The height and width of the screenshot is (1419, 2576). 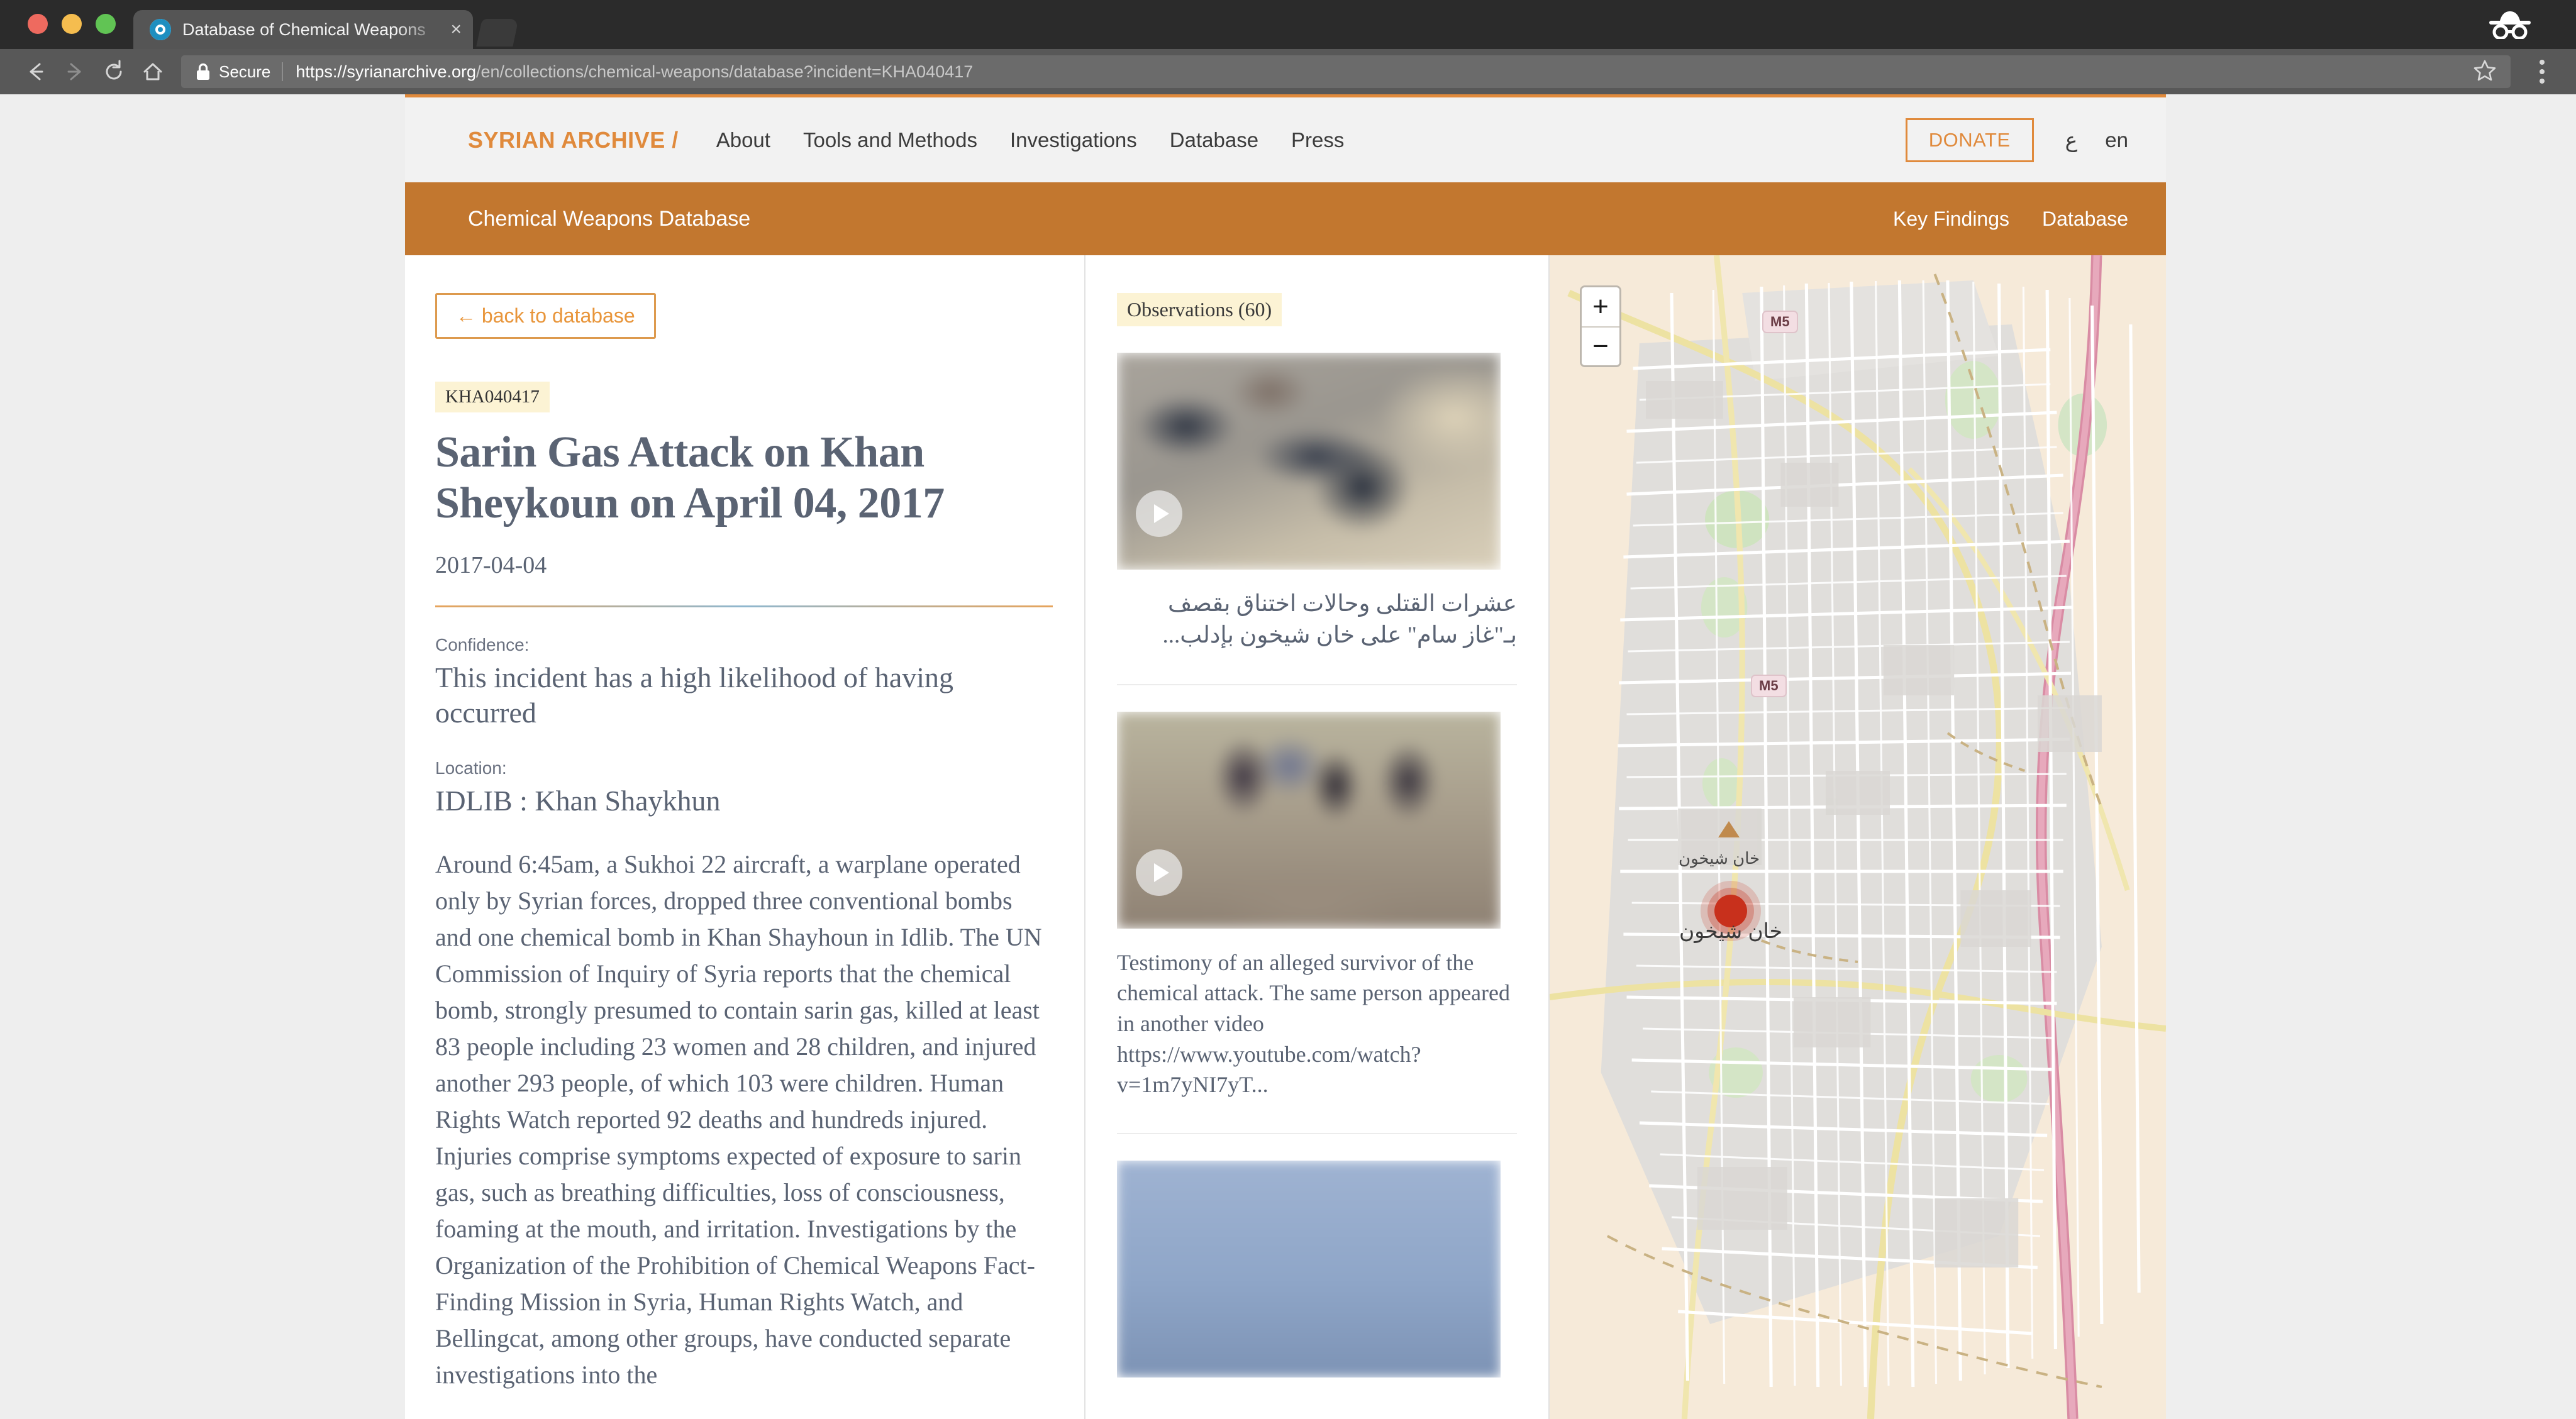 What do you see at coordinates (2510, 25) in the screenshot?
I see `incognito-icon` at bounding box center [2510, 25].